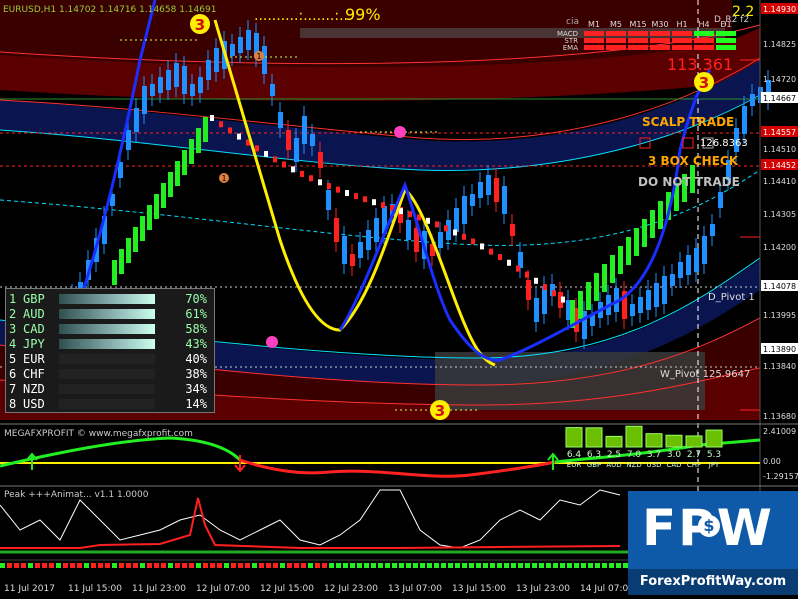 The width and height of the screenshot is (798, 599). Describe the element at coordinates (95, 589) in the screenshot. I see `time-label: 11 Jul 15:00` at that location.